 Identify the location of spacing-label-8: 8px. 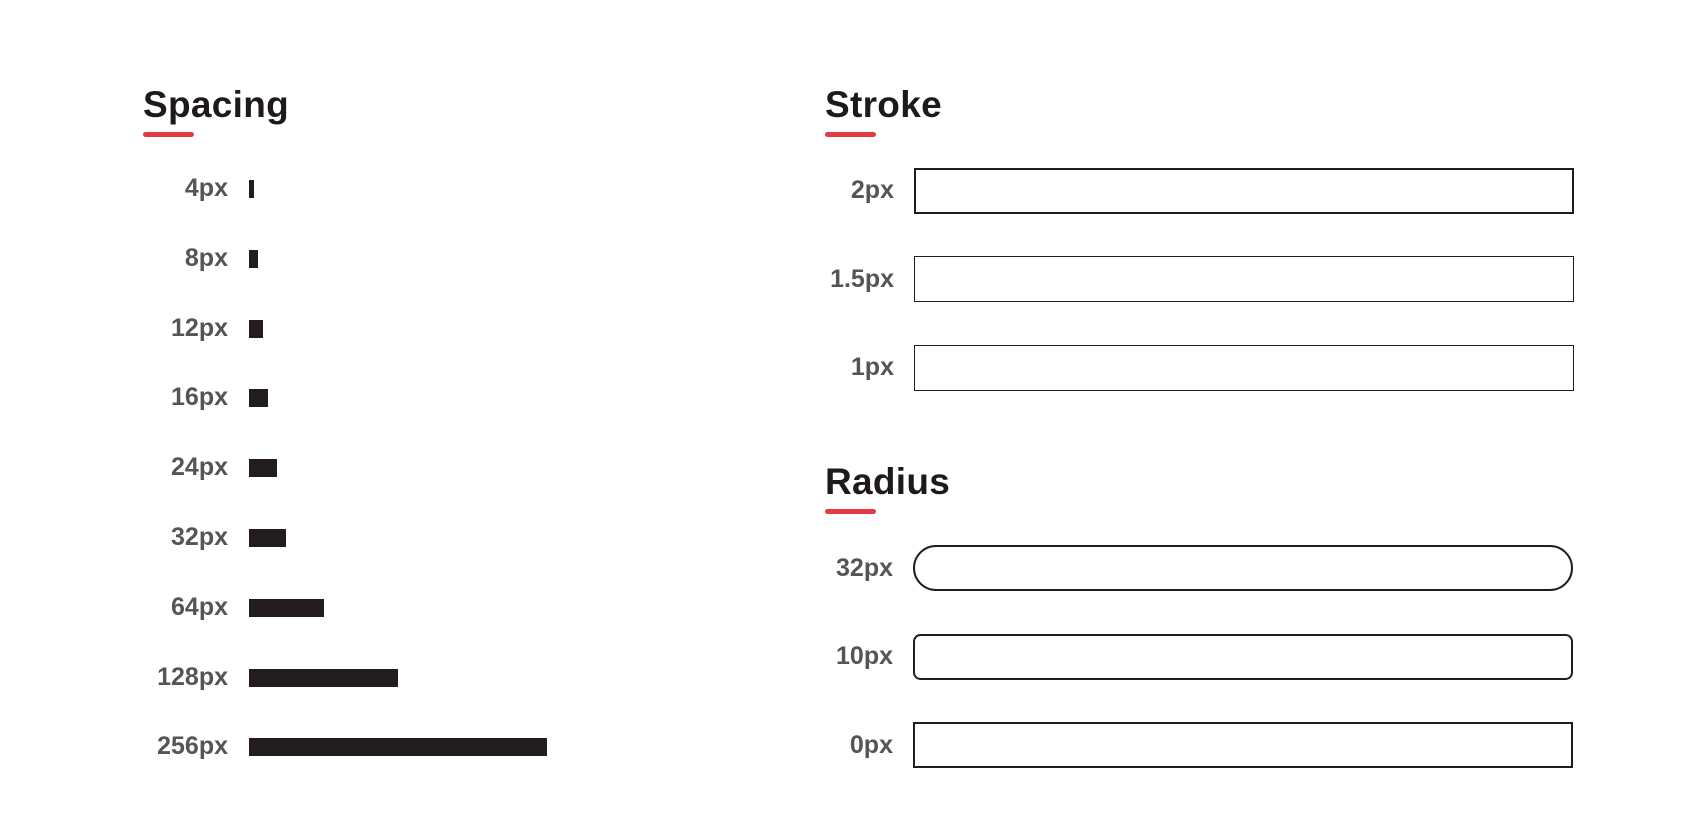
(206, 258).